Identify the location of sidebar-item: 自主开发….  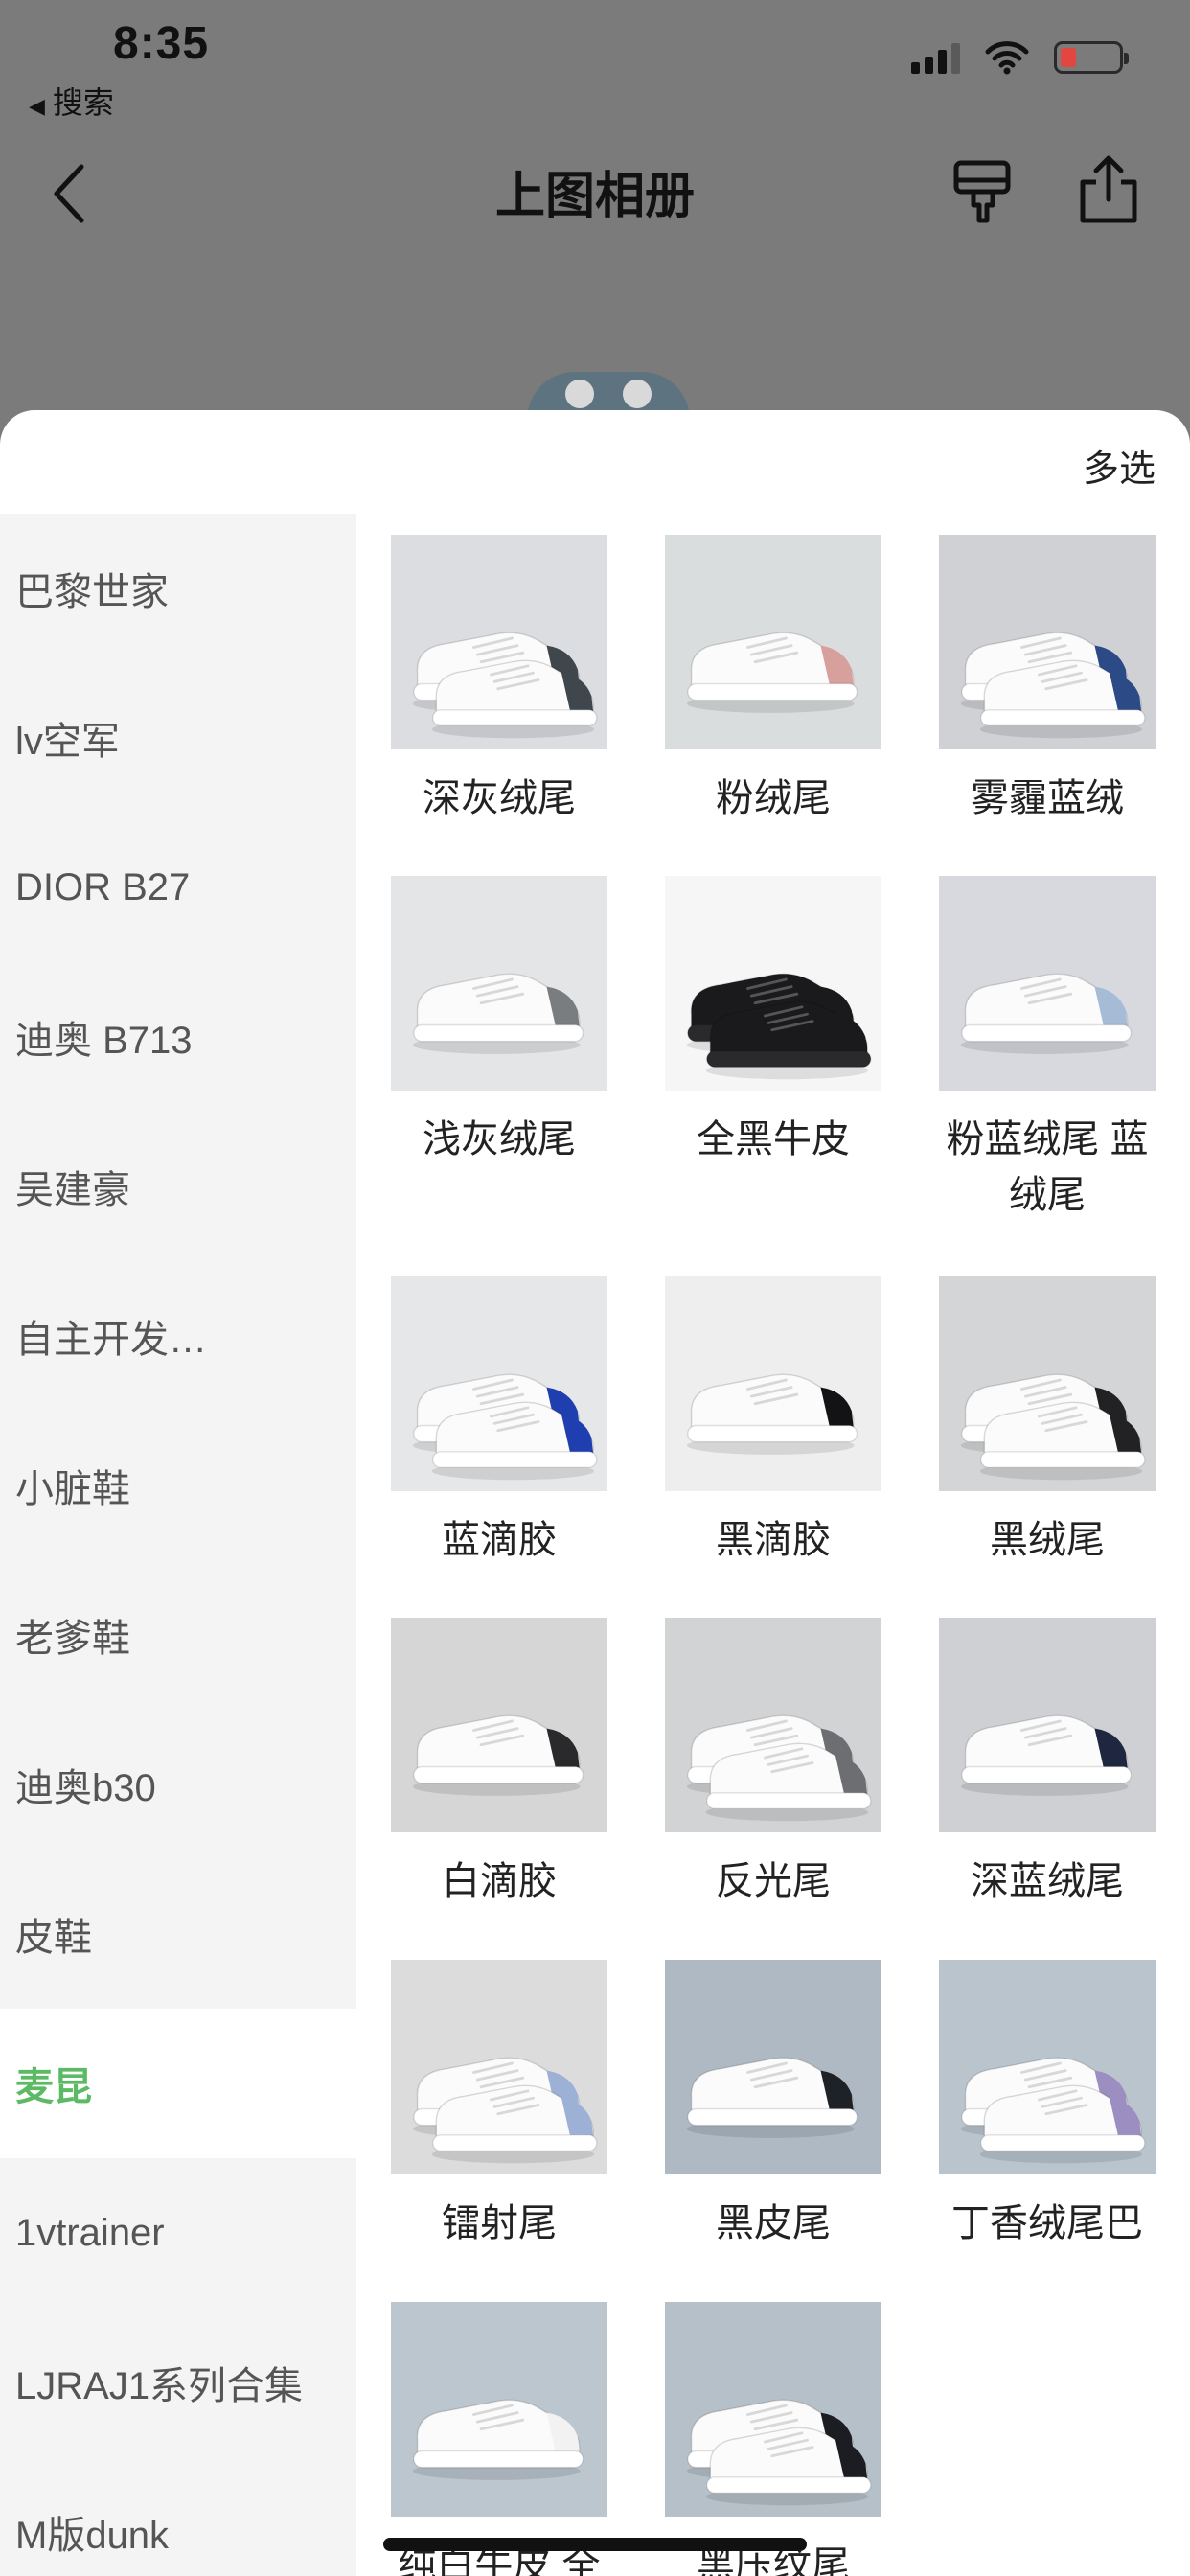
(178, 1336).